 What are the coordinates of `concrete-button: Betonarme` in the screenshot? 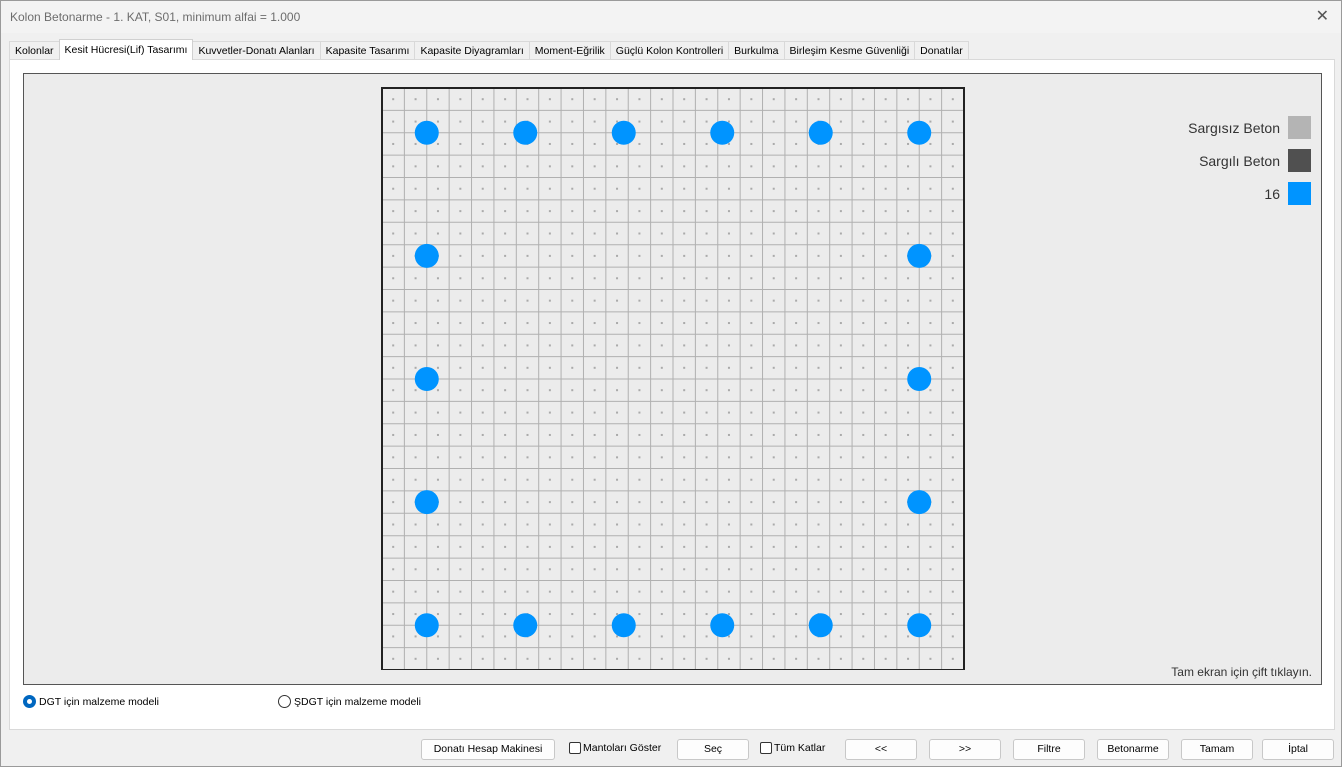 It's located at (1133, 749).